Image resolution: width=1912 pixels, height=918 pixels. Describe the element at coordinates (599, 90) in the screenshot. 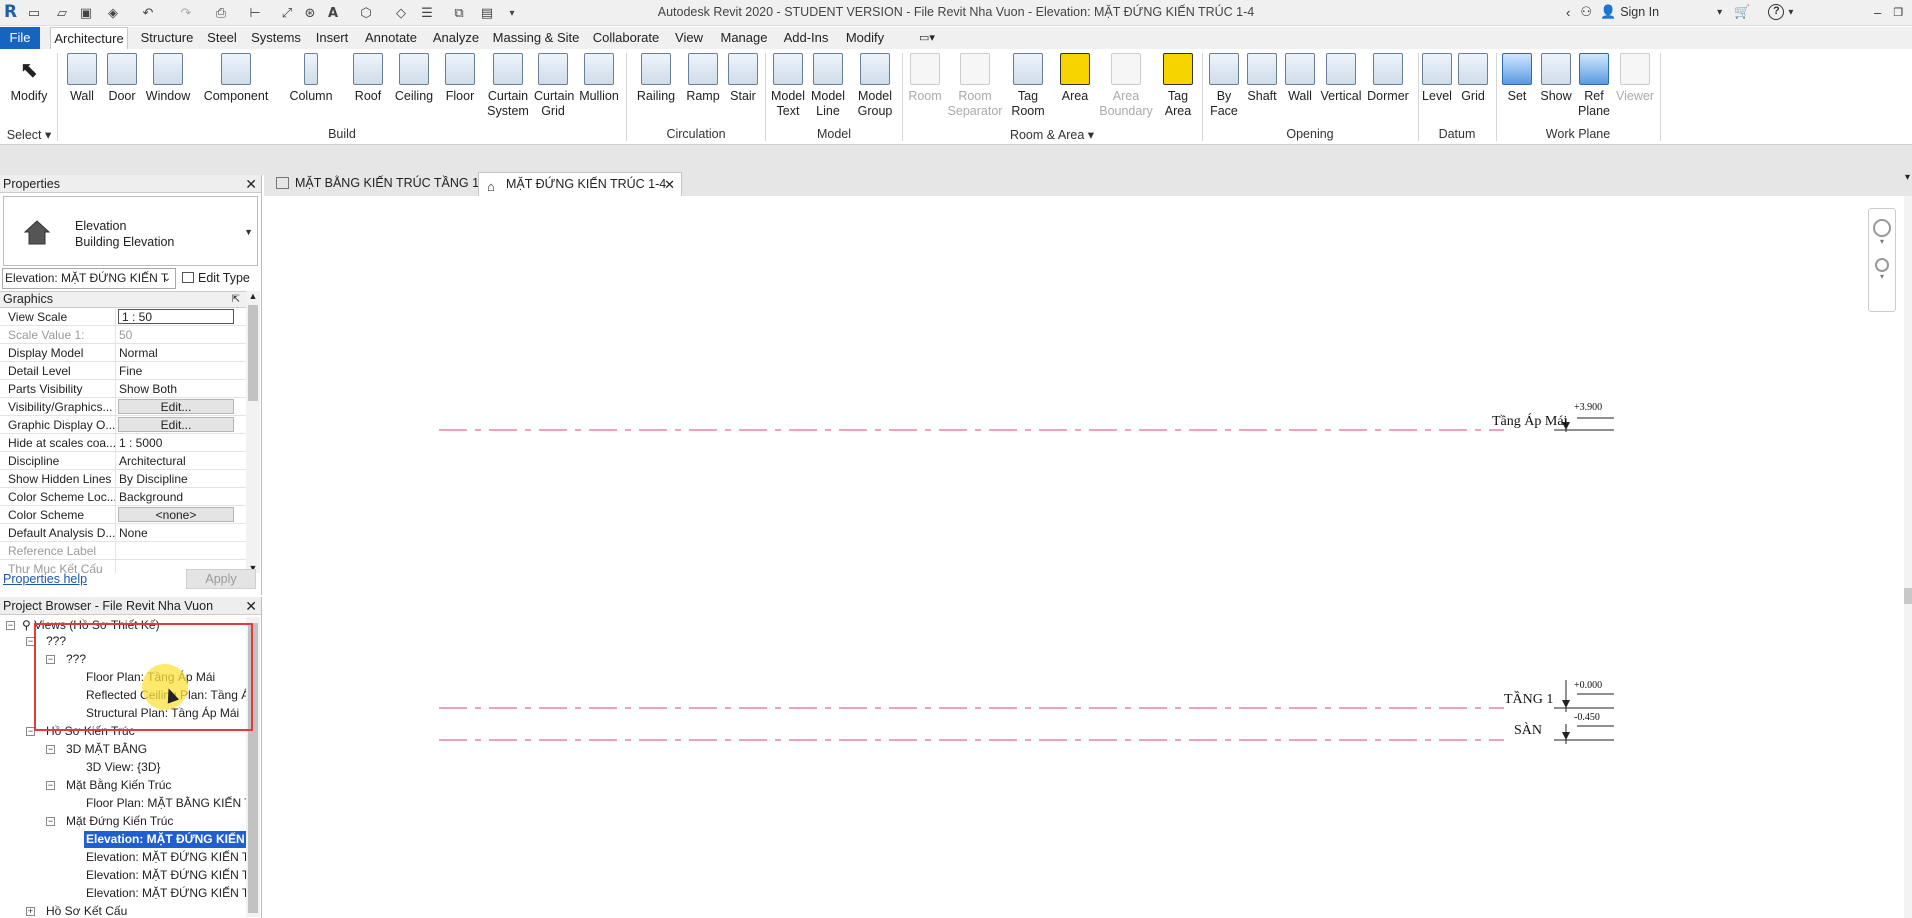

I see `mullion-button: Mullion` at that location.